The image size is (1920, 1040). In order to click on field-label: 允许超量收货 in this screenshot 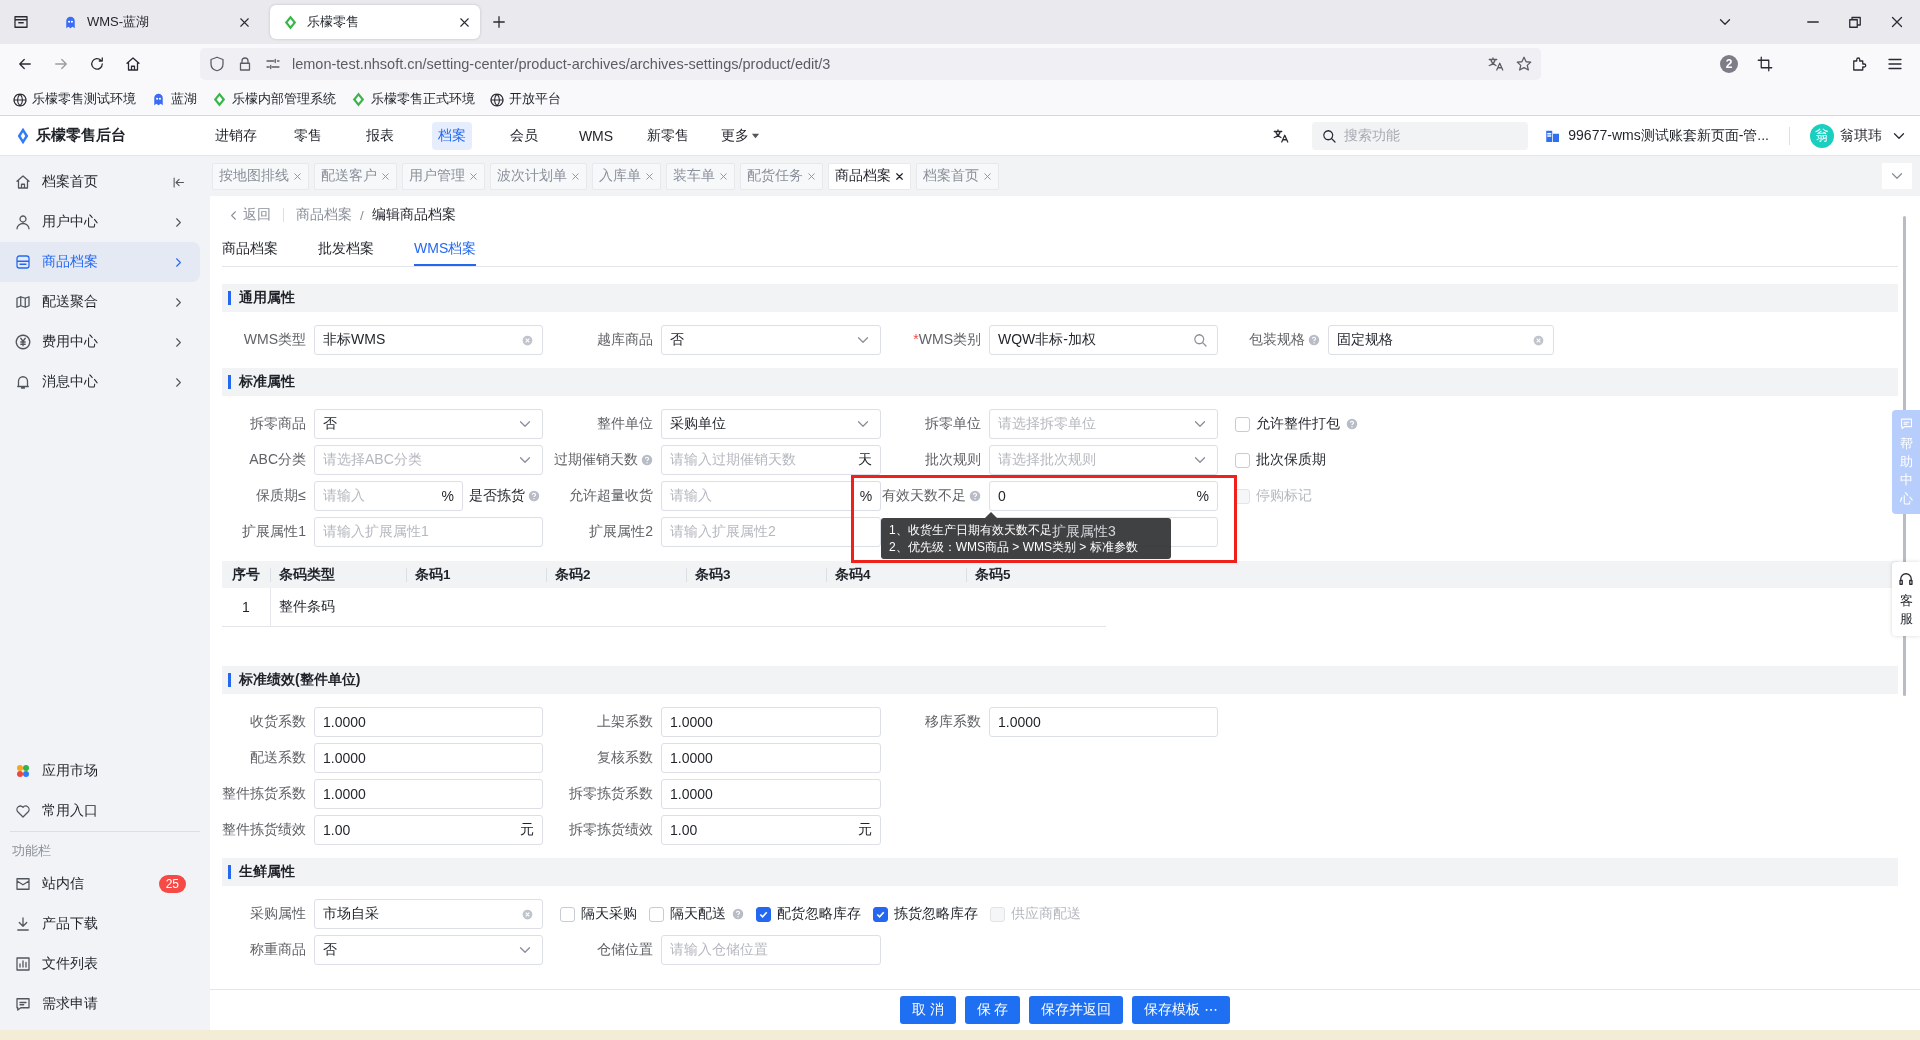, I will do `click(611, 496)`.